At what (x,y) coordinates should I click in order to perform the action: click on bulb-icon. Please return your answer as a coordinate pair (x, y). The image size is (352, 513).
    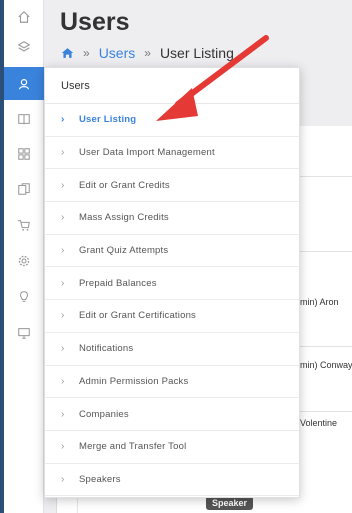
    Looking at the image, I should click on (24, 296).